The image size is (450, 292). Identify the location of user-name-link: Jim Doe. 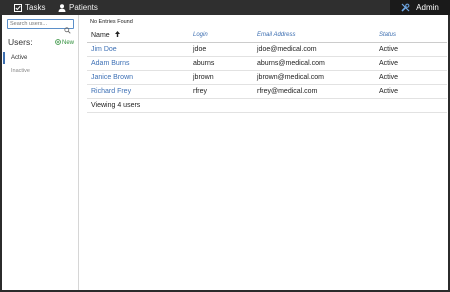
(138, 49).